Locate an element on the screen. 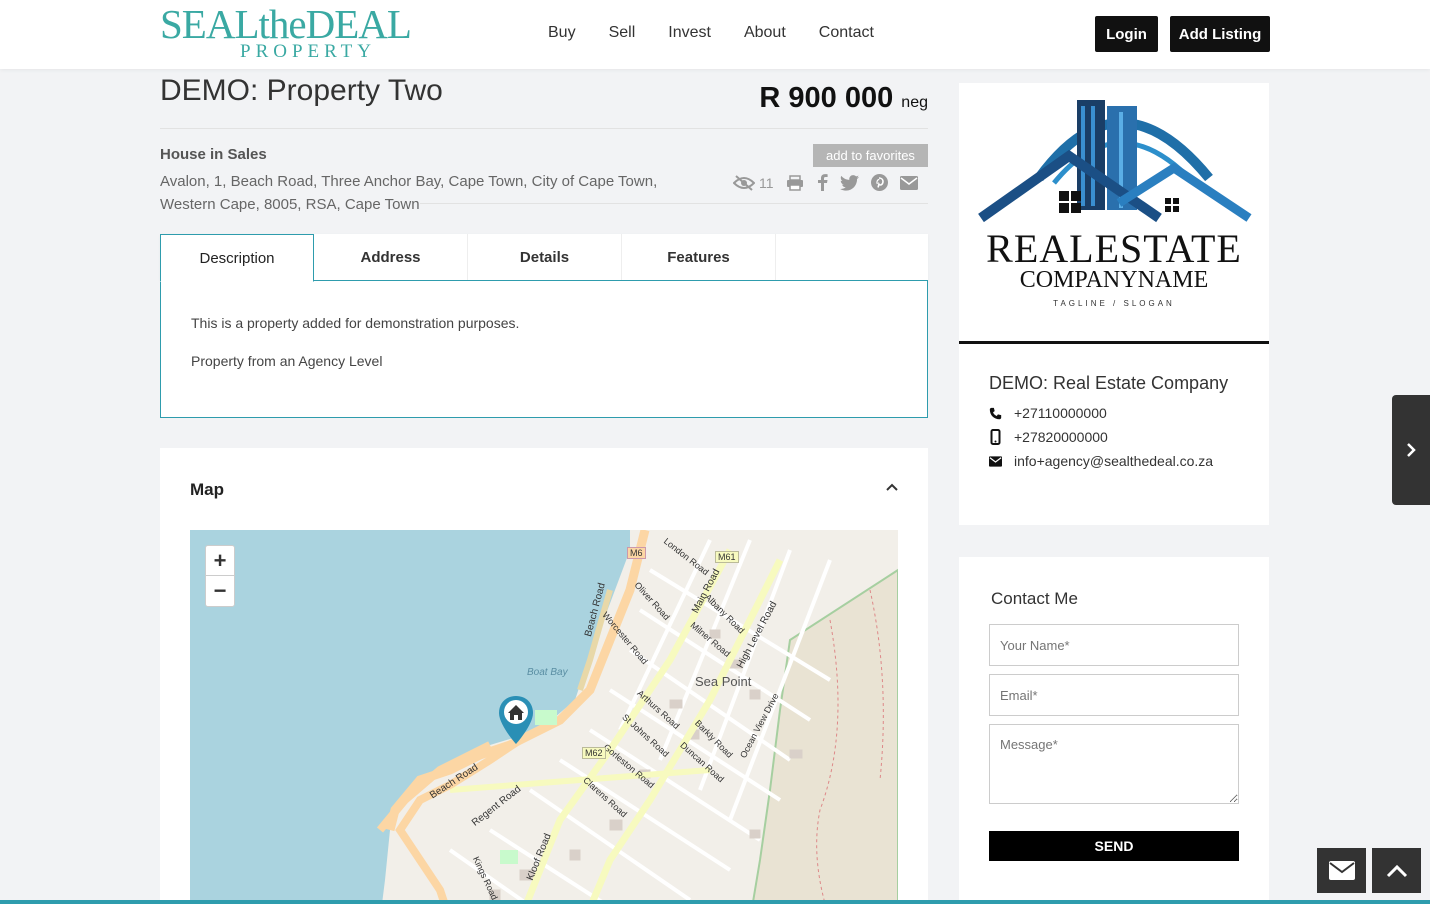 This screenshot has height=904, width=1430. logo-wordmark: SEALtheDEAL is located at coordinates (286, 24).